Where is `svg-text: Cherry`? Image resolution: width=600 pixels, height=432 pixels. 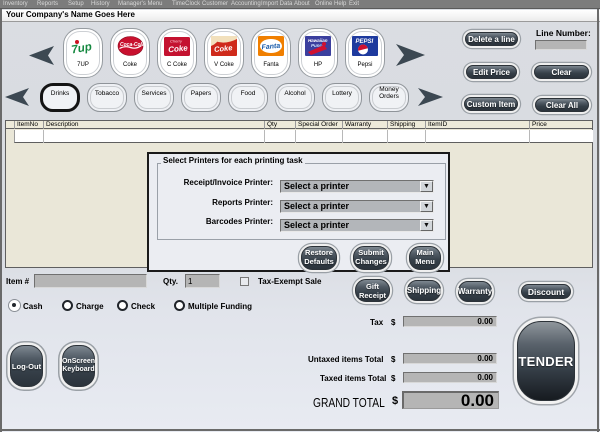 svg-text: Cherry is located at coordinates (176, 40).